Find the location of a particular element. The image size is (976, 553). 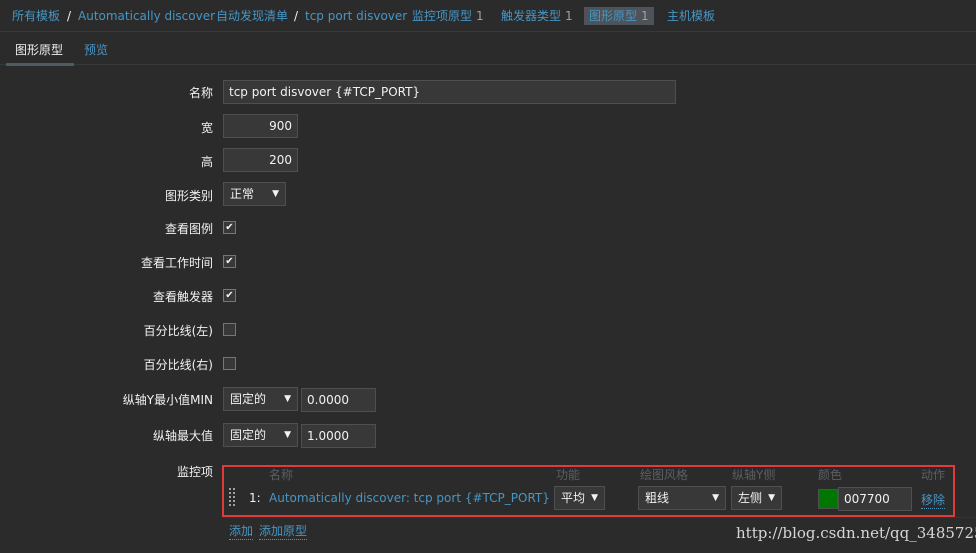

show-legend-label: 查看图例 is located at coordinates (188, 229).